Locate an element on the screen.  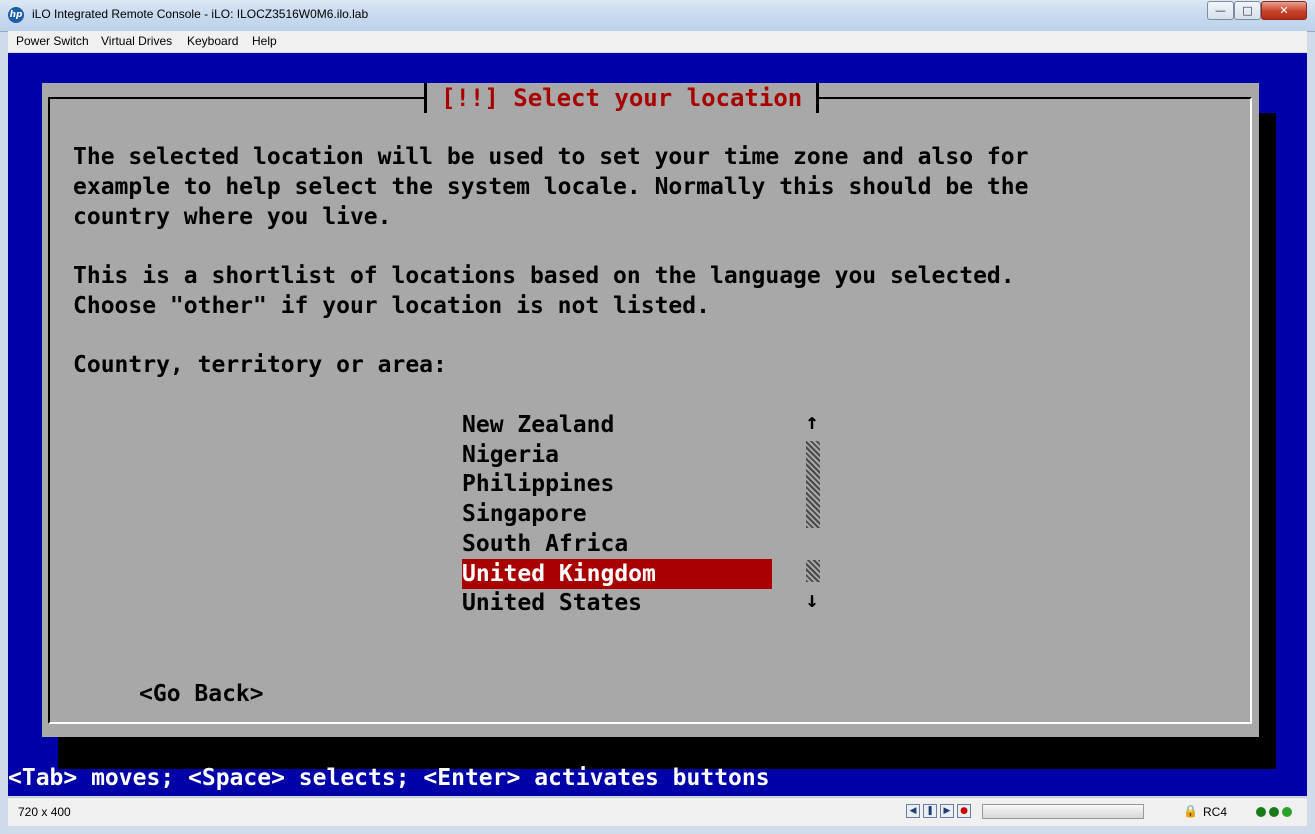
scroll-up-arrow-icon: ↑ is located at coordinates (812, 422).